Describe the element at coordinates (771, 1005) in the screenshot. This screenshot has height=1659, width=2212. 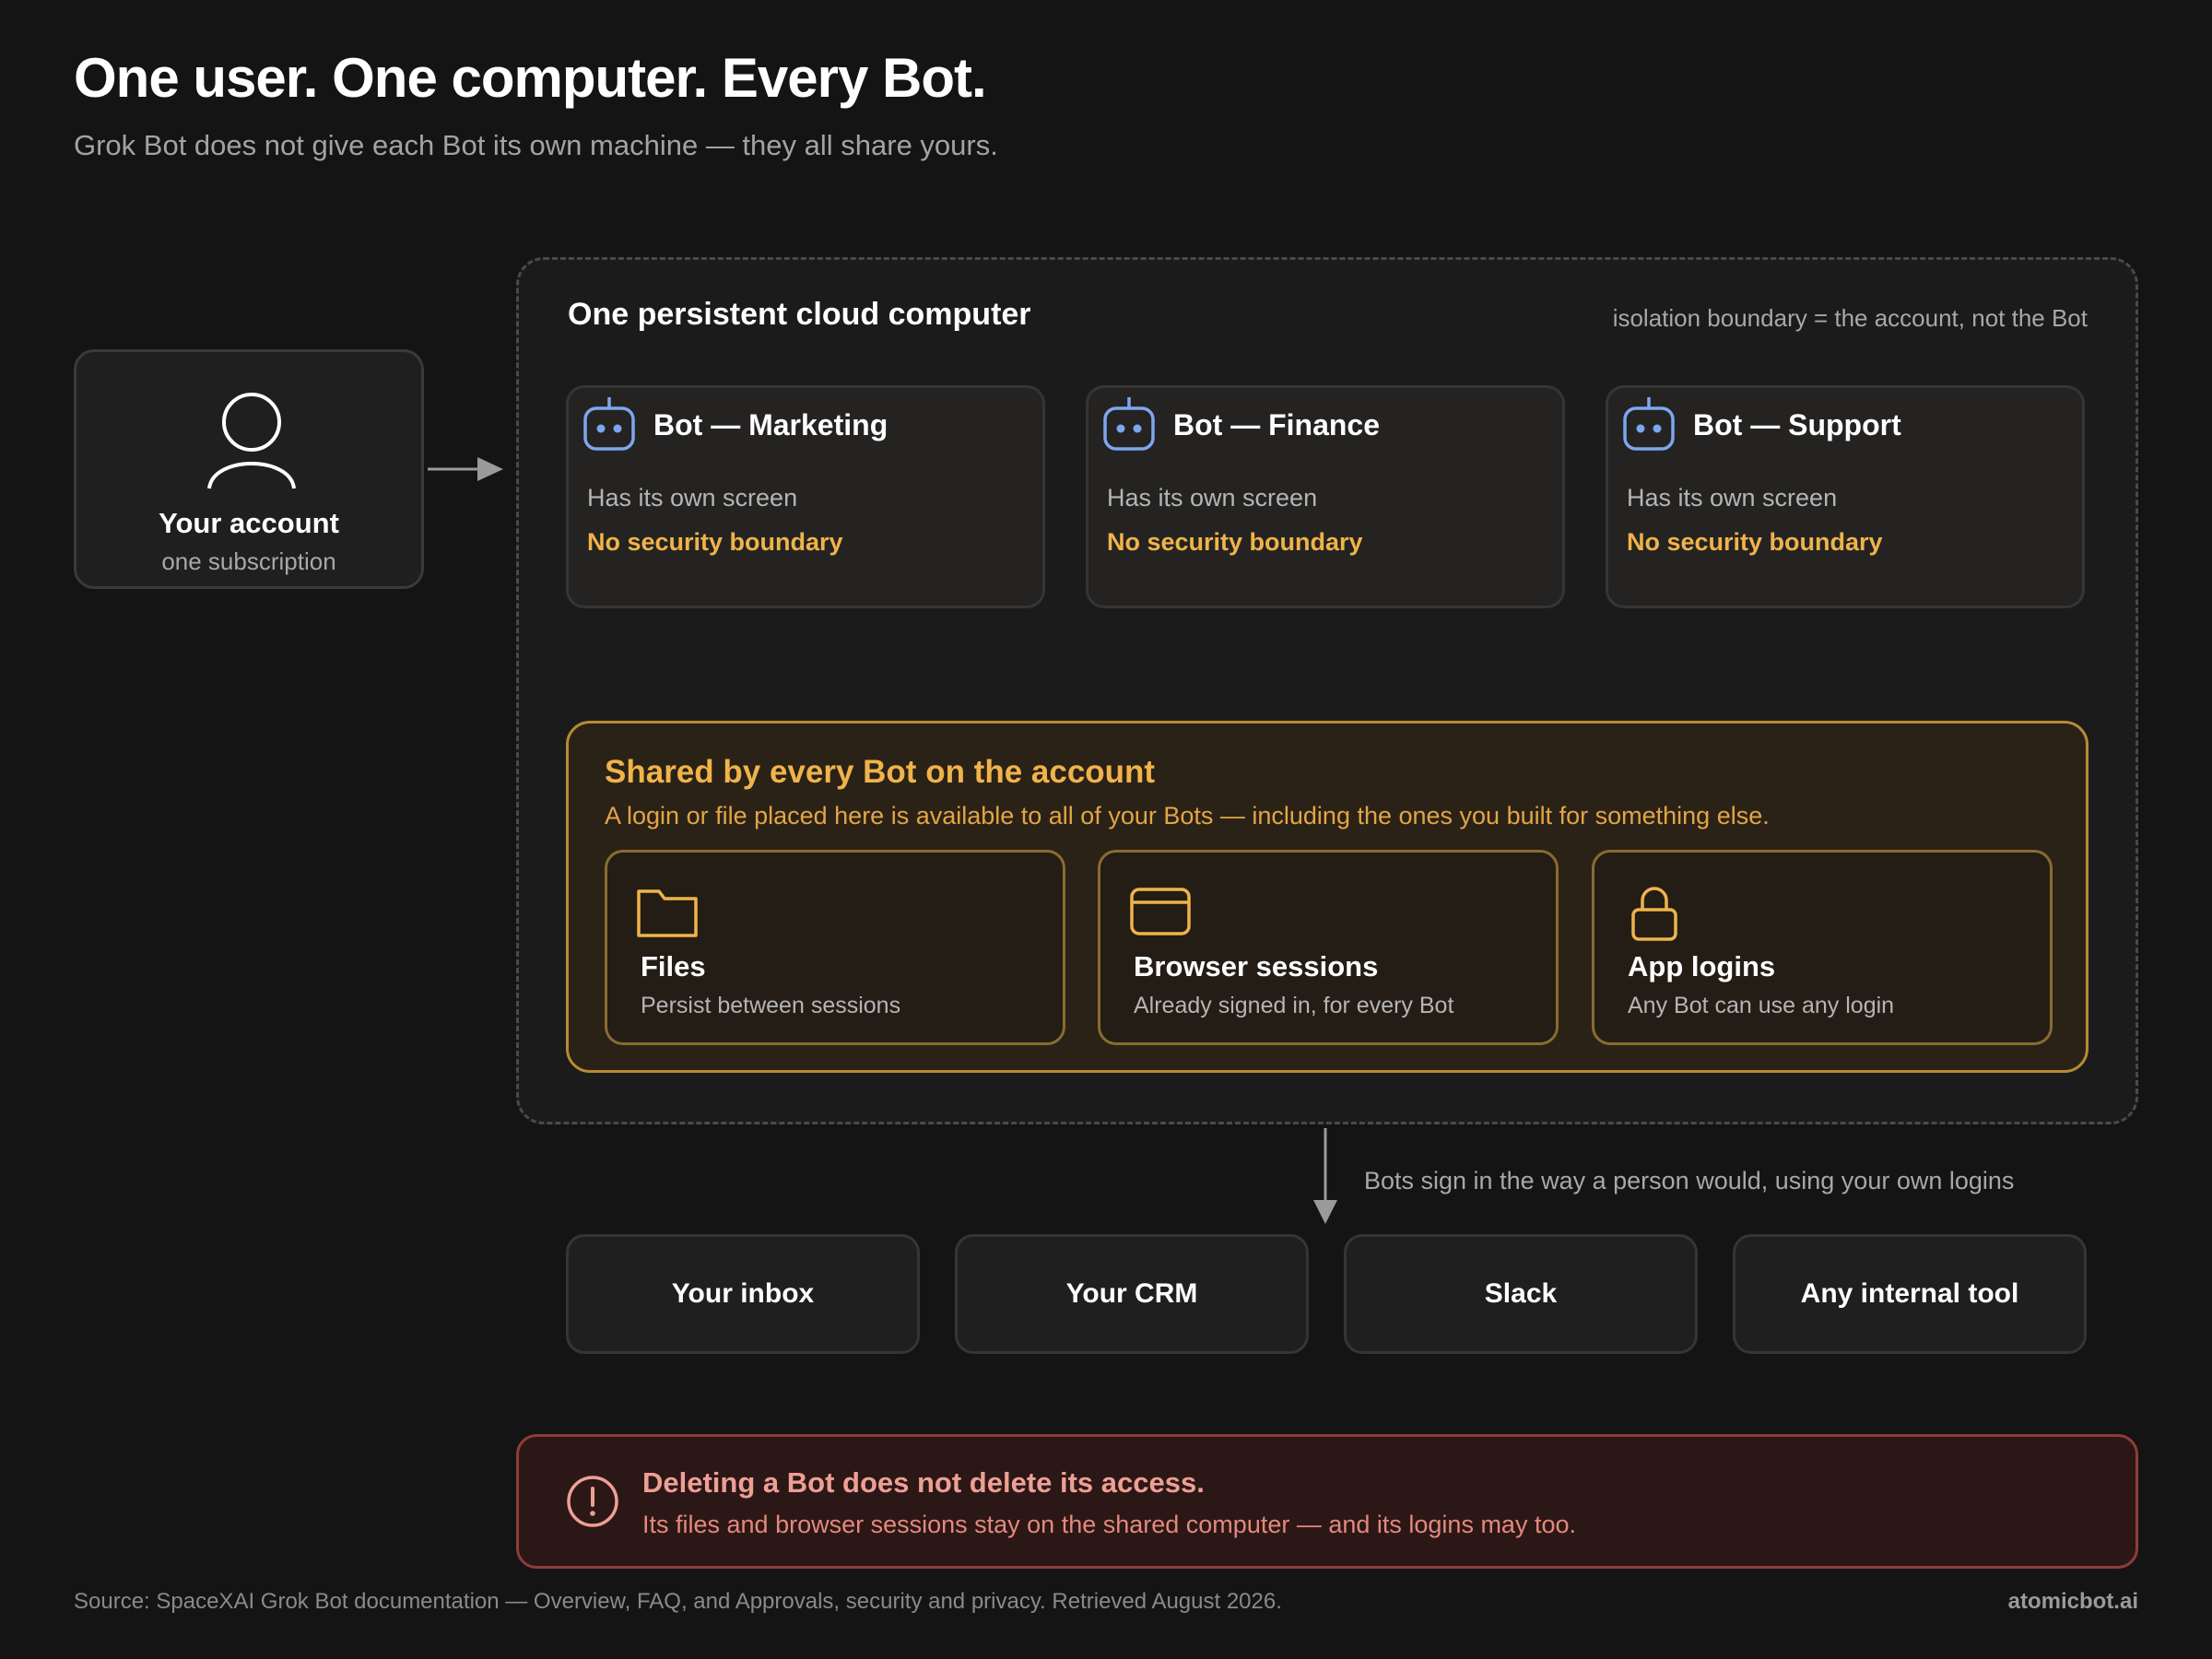
I see `resource-description: Persist between sessions` at that location.